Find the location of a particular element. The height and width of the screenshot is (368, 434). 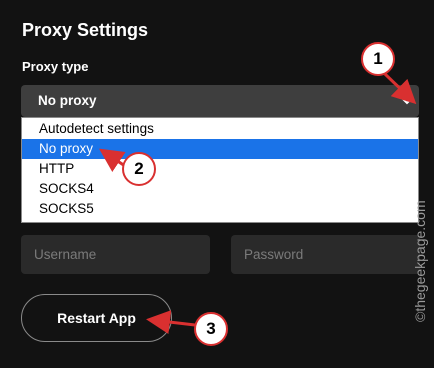

watermark: ©thegeekpage.com is located at coordinates (420, 261).